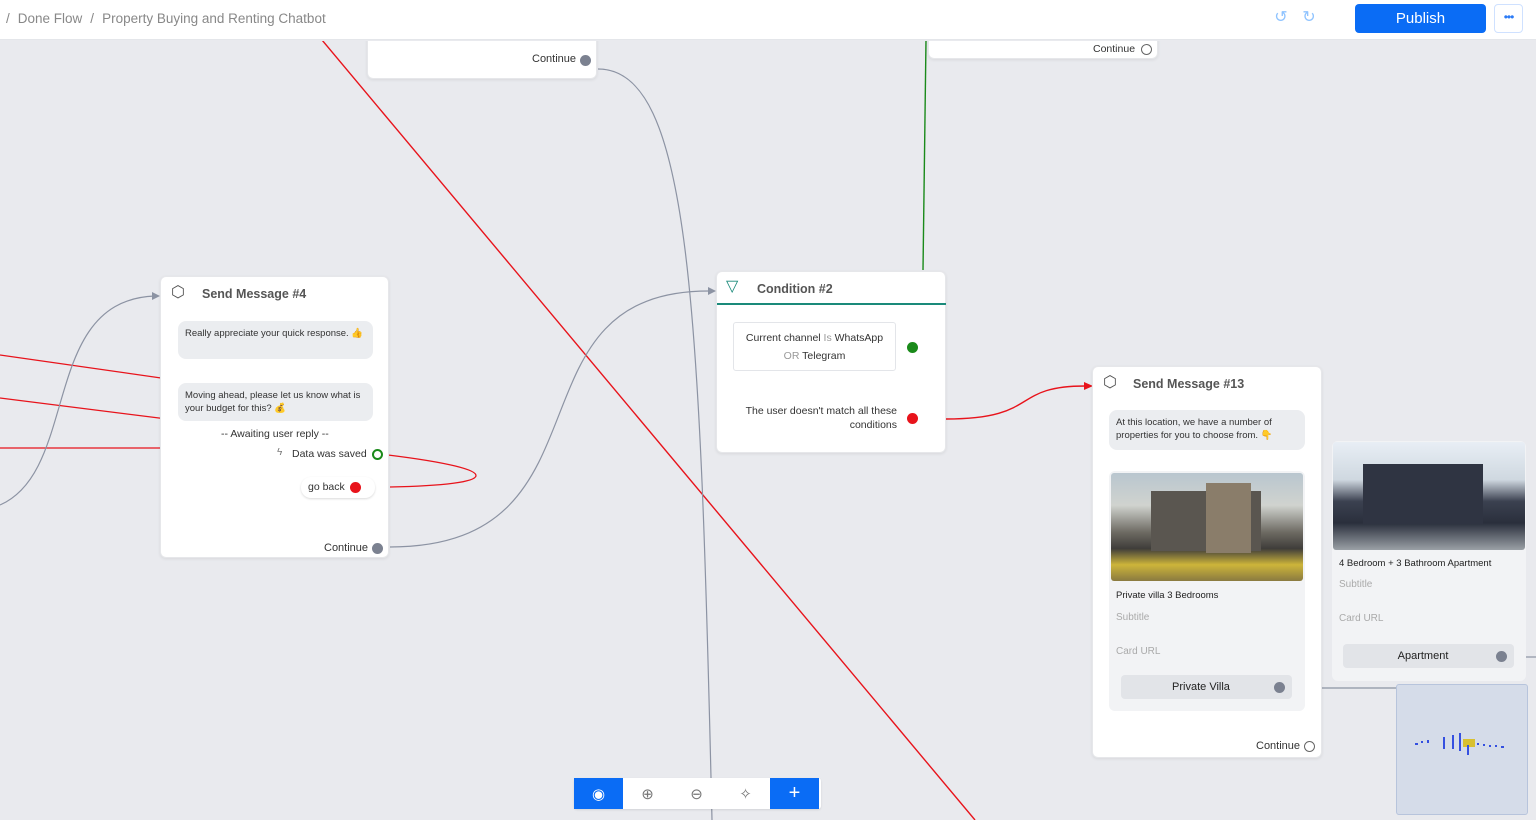 This screenshot has height=820, width=1536. What do you see at coordinates (1309, 18) in the screenshot?
I see `redo-icon: ↻` at bounding box center [1309, 18].